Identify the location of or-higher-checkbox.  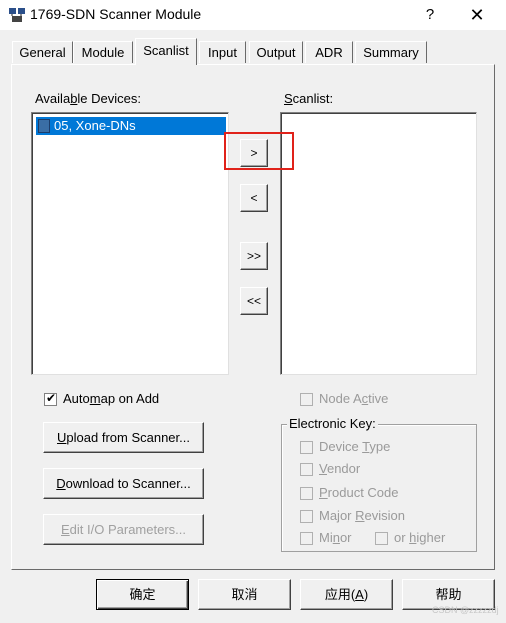
(381, 538).